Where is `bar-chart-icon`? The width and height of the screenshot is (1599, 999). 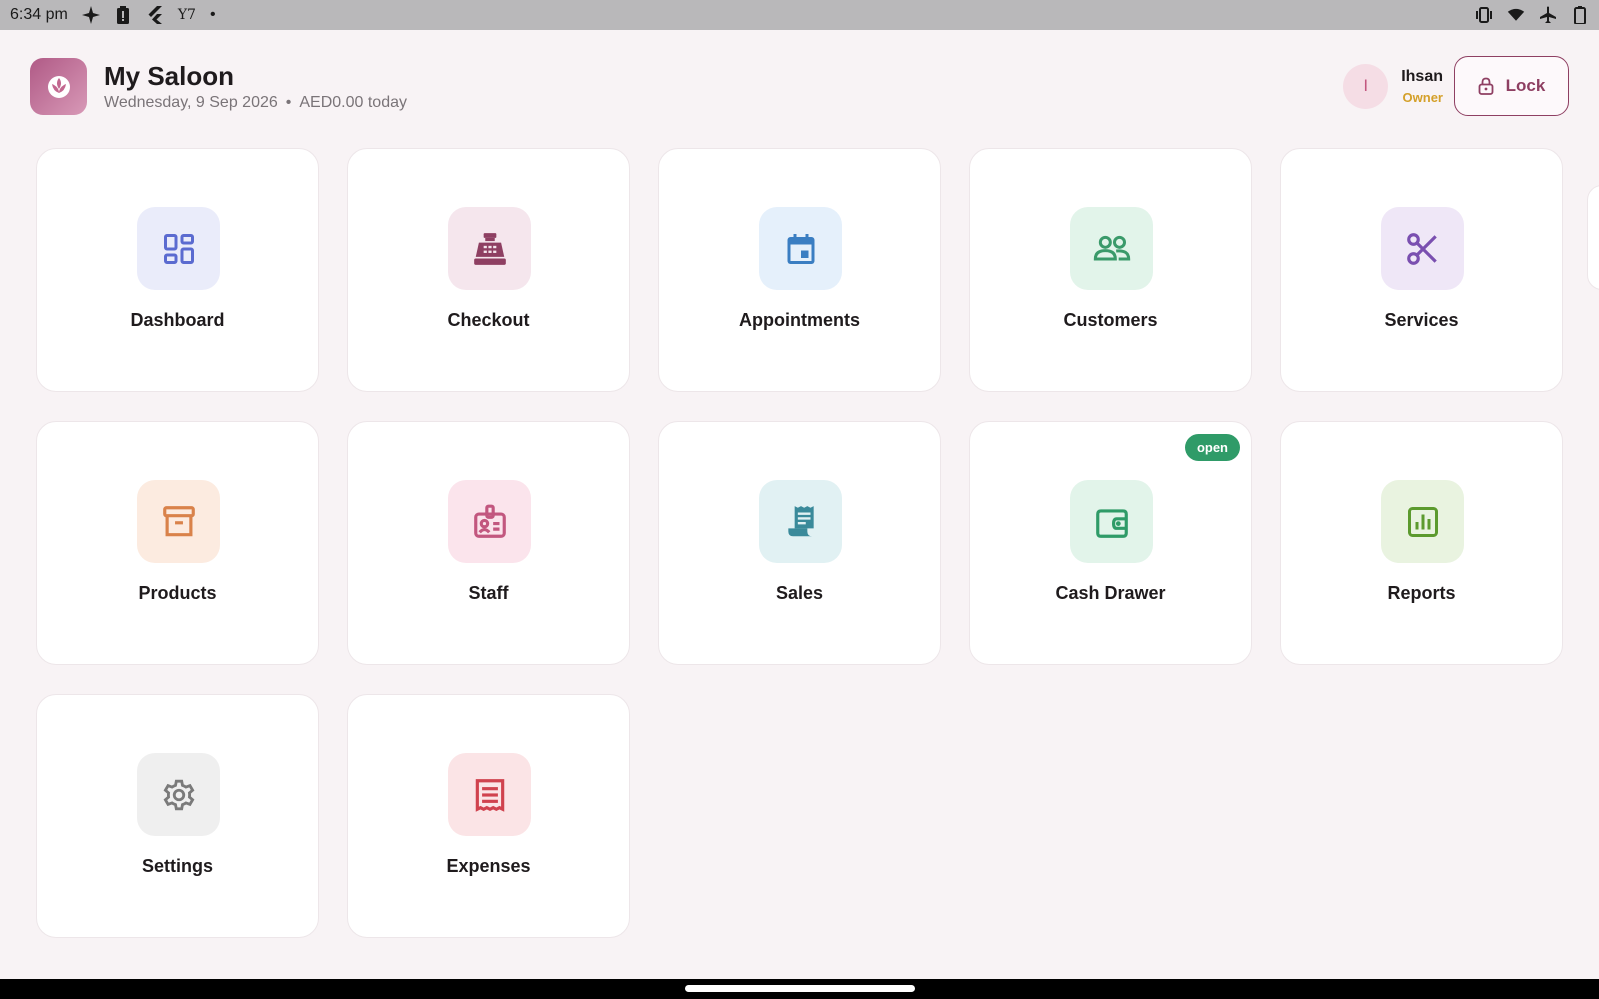
bar-chart-icon is located at coordinates (1422, 521).